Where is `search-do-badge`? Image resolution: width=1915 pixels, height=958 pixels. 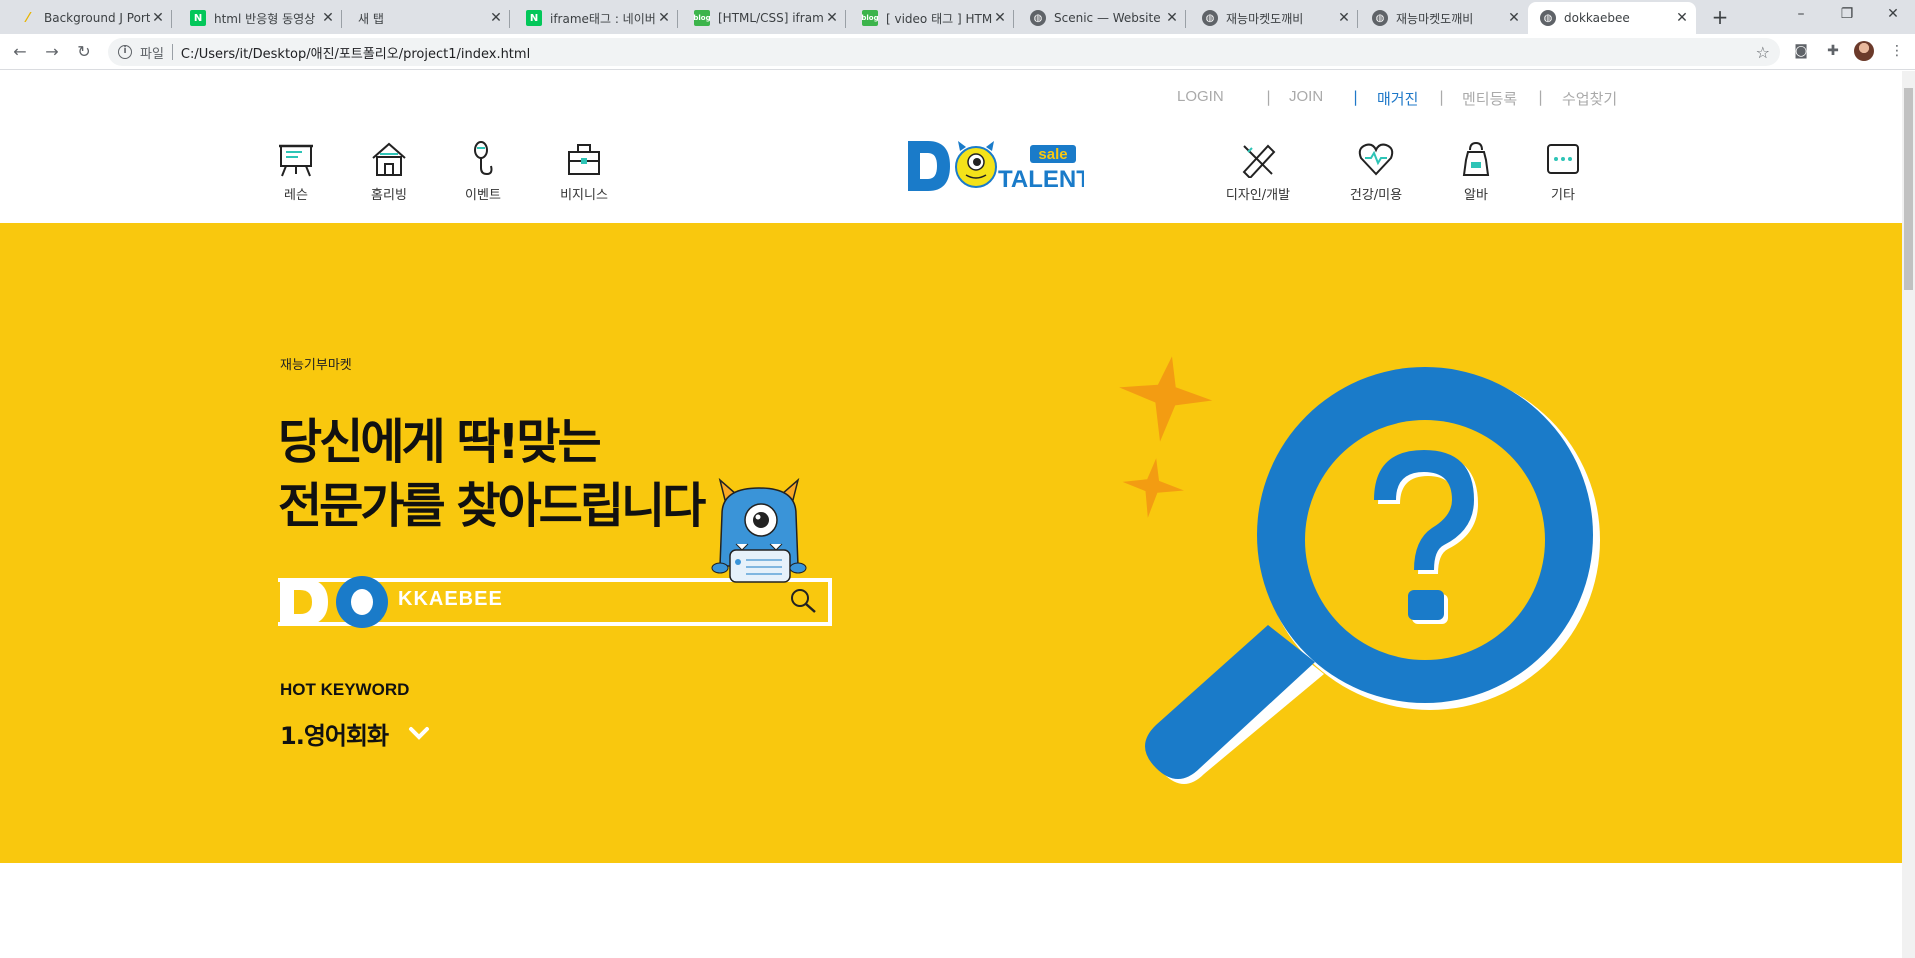
search-do-badge is located at coordinates (334, 602).